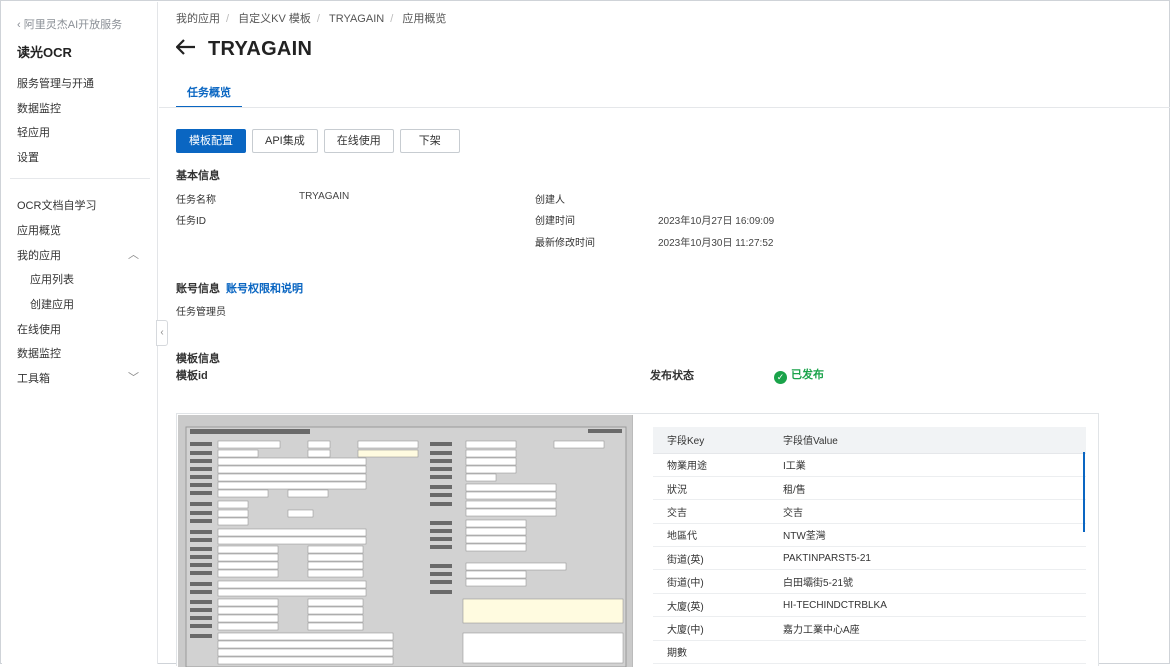  Describe the element at coordinates (711, 558) in the screenshot. I see `field-key: 街道(英)` at that location.